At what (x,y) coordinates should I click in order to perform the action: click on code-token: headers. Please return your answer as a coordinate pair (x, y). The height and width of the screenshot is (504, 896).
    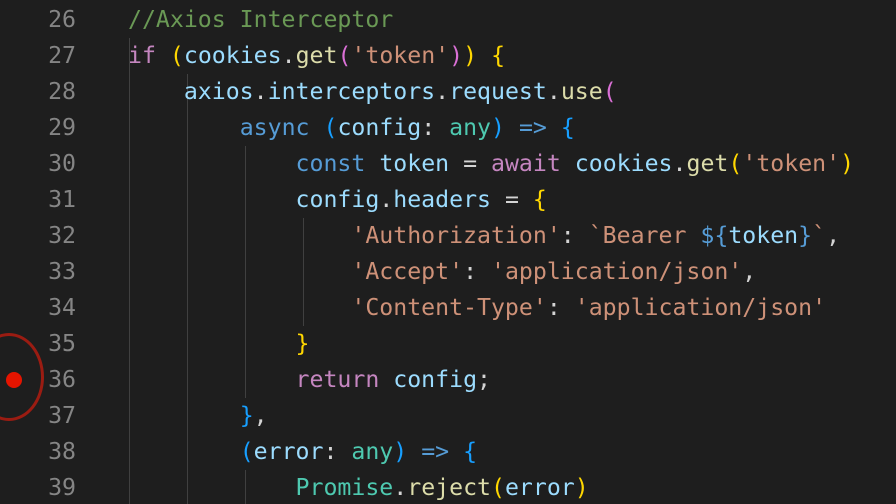
    Looking at the image, I should click on (442, 199).